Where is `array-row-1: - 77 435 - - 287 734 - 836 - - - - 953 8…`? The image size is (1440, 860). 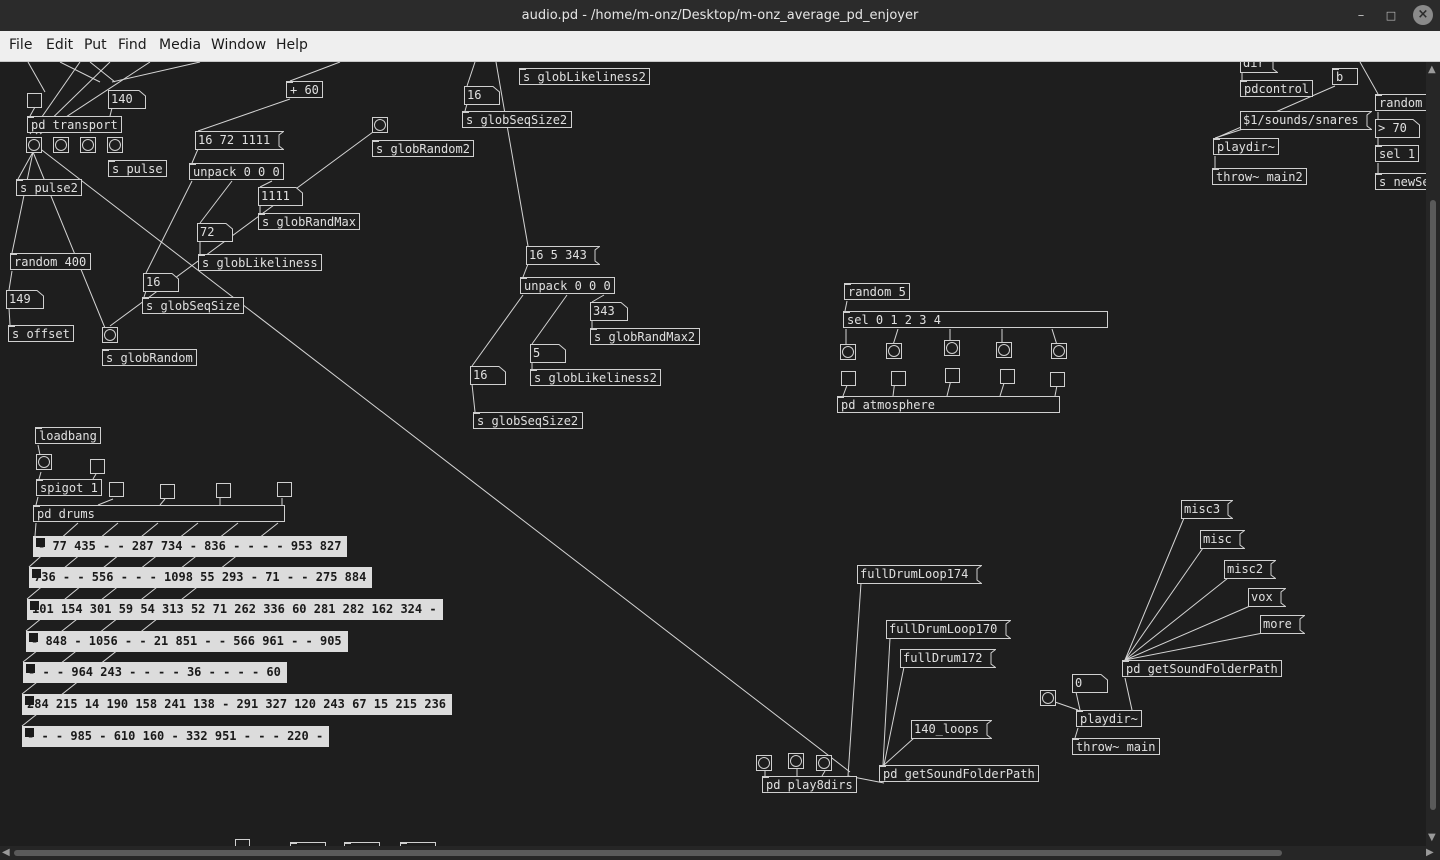 array-row-1: - 77 435 - - 287 734 - 836 - - - - 953 8… is located at coordinates (190, 546).